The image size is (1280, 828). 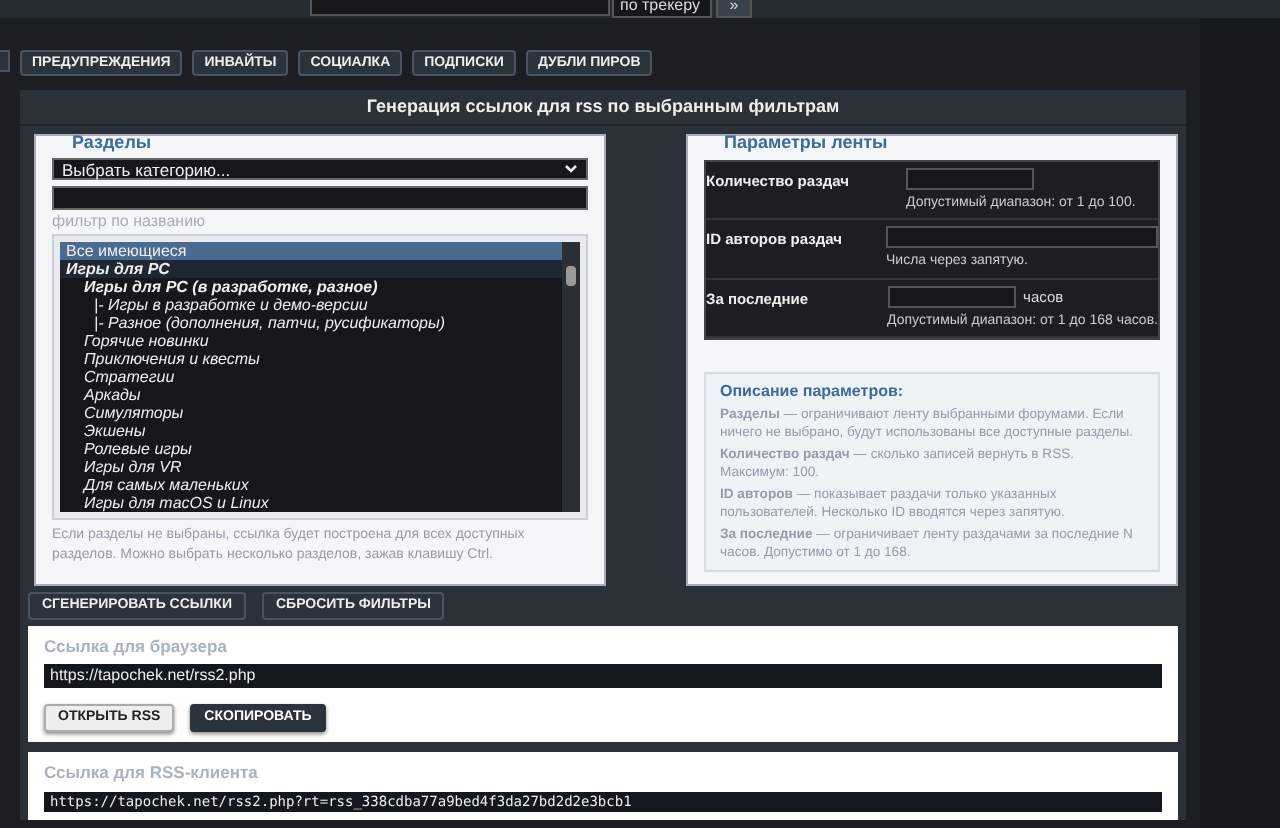 I want to click on list-item: Игры для PC (в разработке, разное), so click(x=311, y=287).